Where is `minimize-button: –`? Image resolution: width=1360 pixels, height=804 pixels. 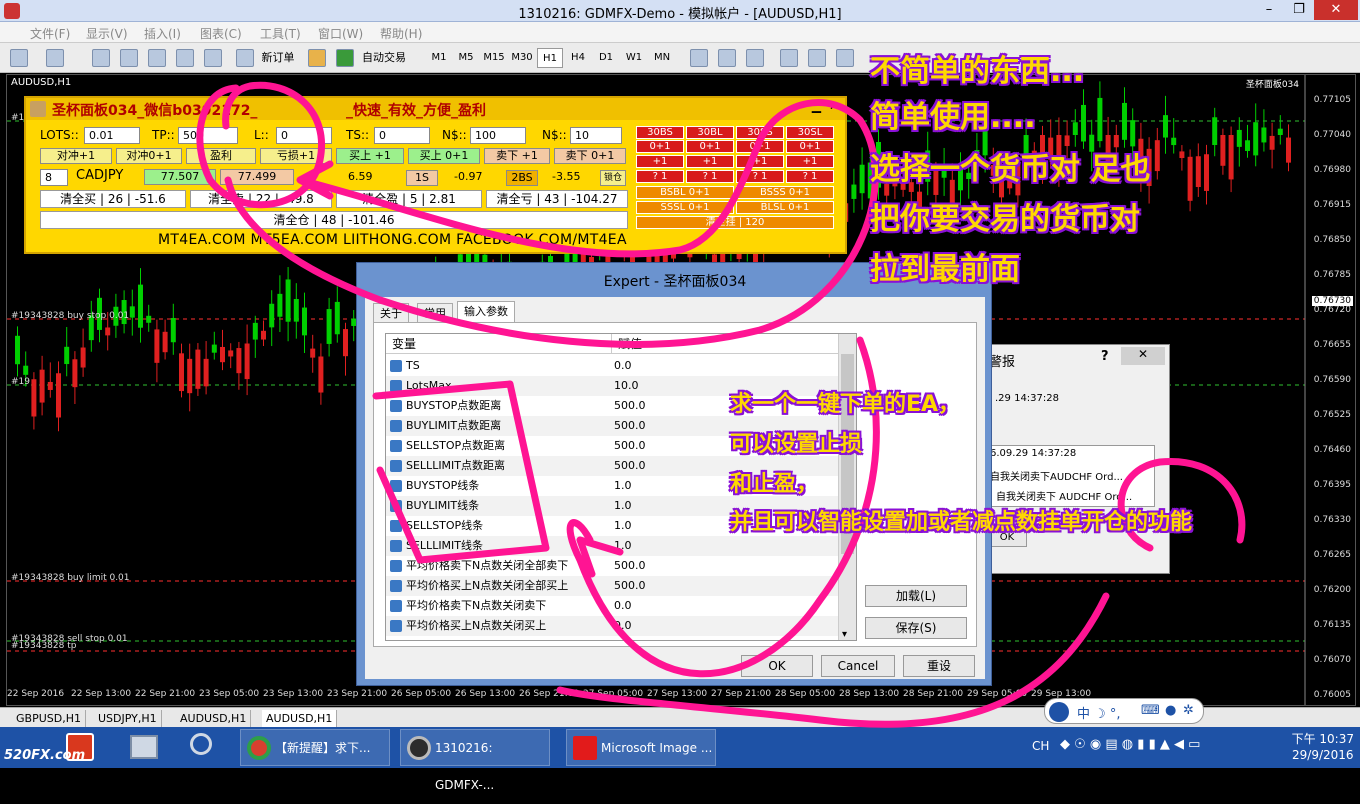 minimize-button: – is located at coordinates (1269, 10).